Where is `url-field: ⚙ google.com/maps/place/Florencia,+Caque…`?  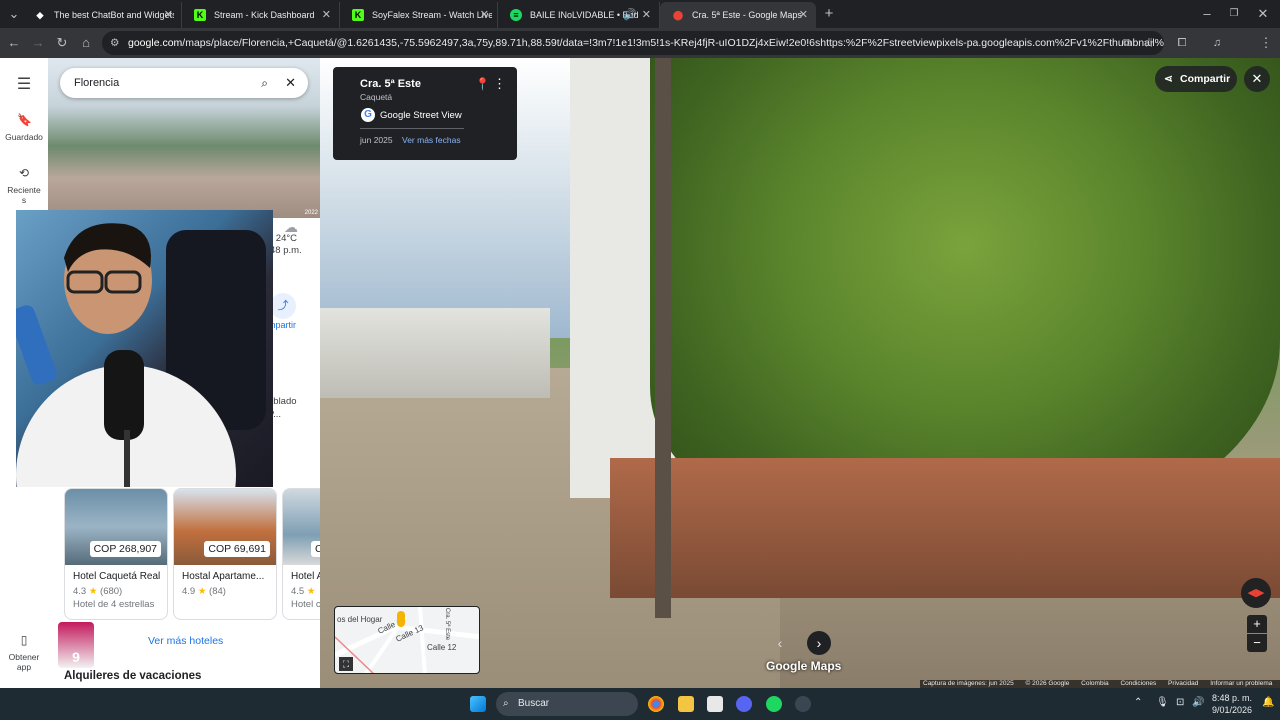
url-field: ⚙ google.com/maps/place/Florencia,+Caque… is located at coordinates (633, 43).